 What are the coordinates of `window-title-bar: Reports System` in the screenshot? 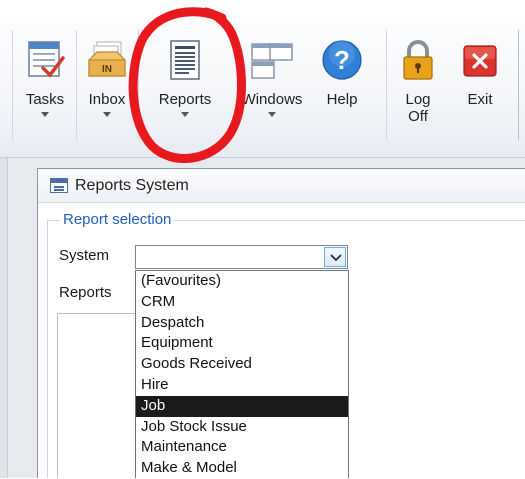 It's located at (281, 186).